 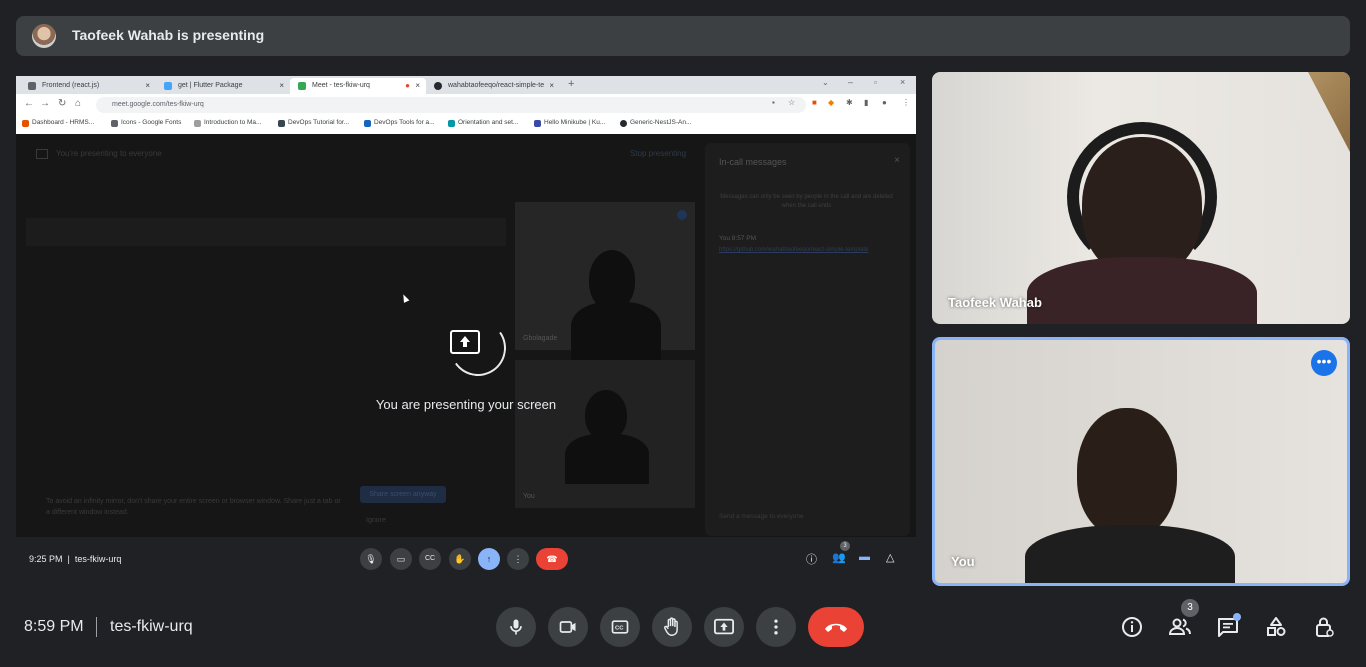 What do you see at coordinates (88, 86) in the screenshot?
I see `browser-tab: Frontend (react.js) ×` at bounding box center [88, 86].